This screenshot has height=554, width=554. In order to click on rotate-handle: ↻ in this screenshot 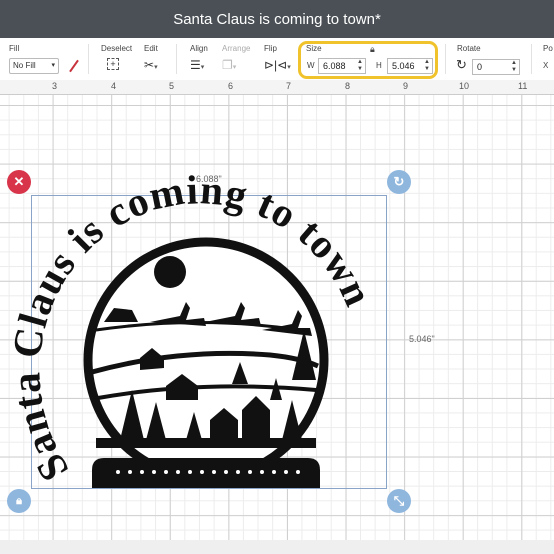, I will do `click(399, 182)`.